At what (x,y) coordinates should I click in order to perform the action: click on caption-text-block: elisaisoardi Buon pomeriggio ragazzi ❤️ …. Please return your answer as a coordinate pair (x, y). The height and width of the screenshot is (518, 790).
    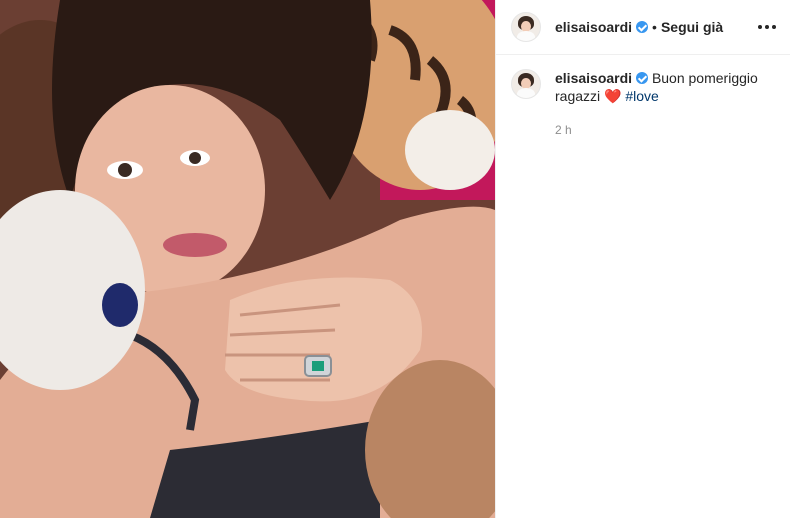
    Looking at the image, I should click on (666, 104).